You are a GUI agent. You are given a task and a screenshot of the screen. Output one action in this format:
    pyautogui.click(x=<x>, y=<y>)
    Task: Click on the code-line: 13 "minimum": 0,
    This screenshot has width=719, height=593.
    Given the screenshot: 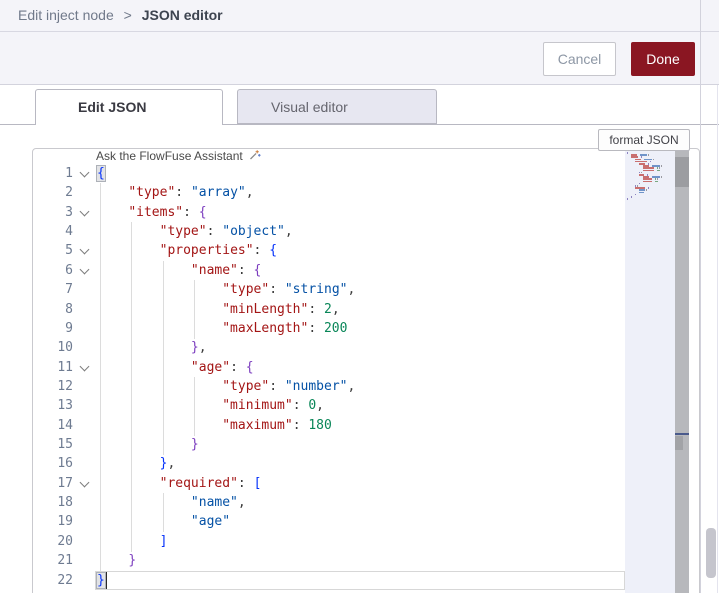 What is the action you would take?
    pyautogui.click(x=329, y=406)
    